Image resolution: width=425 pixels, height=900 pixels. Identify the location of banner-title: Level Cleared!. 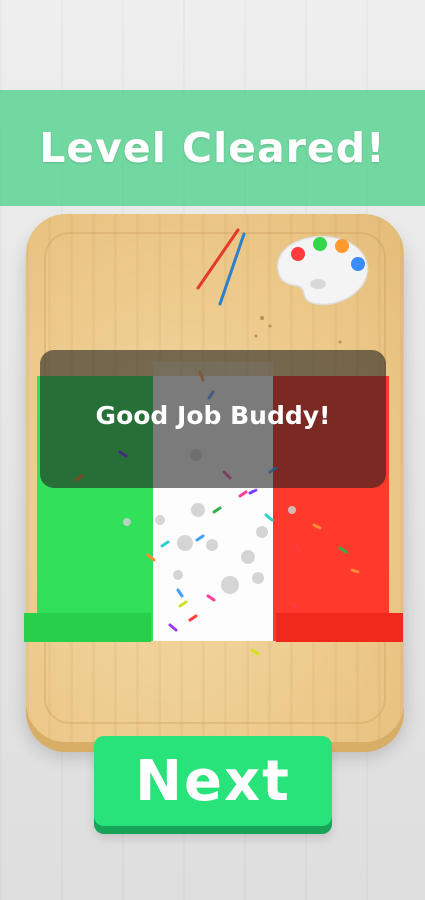
(212, 148).